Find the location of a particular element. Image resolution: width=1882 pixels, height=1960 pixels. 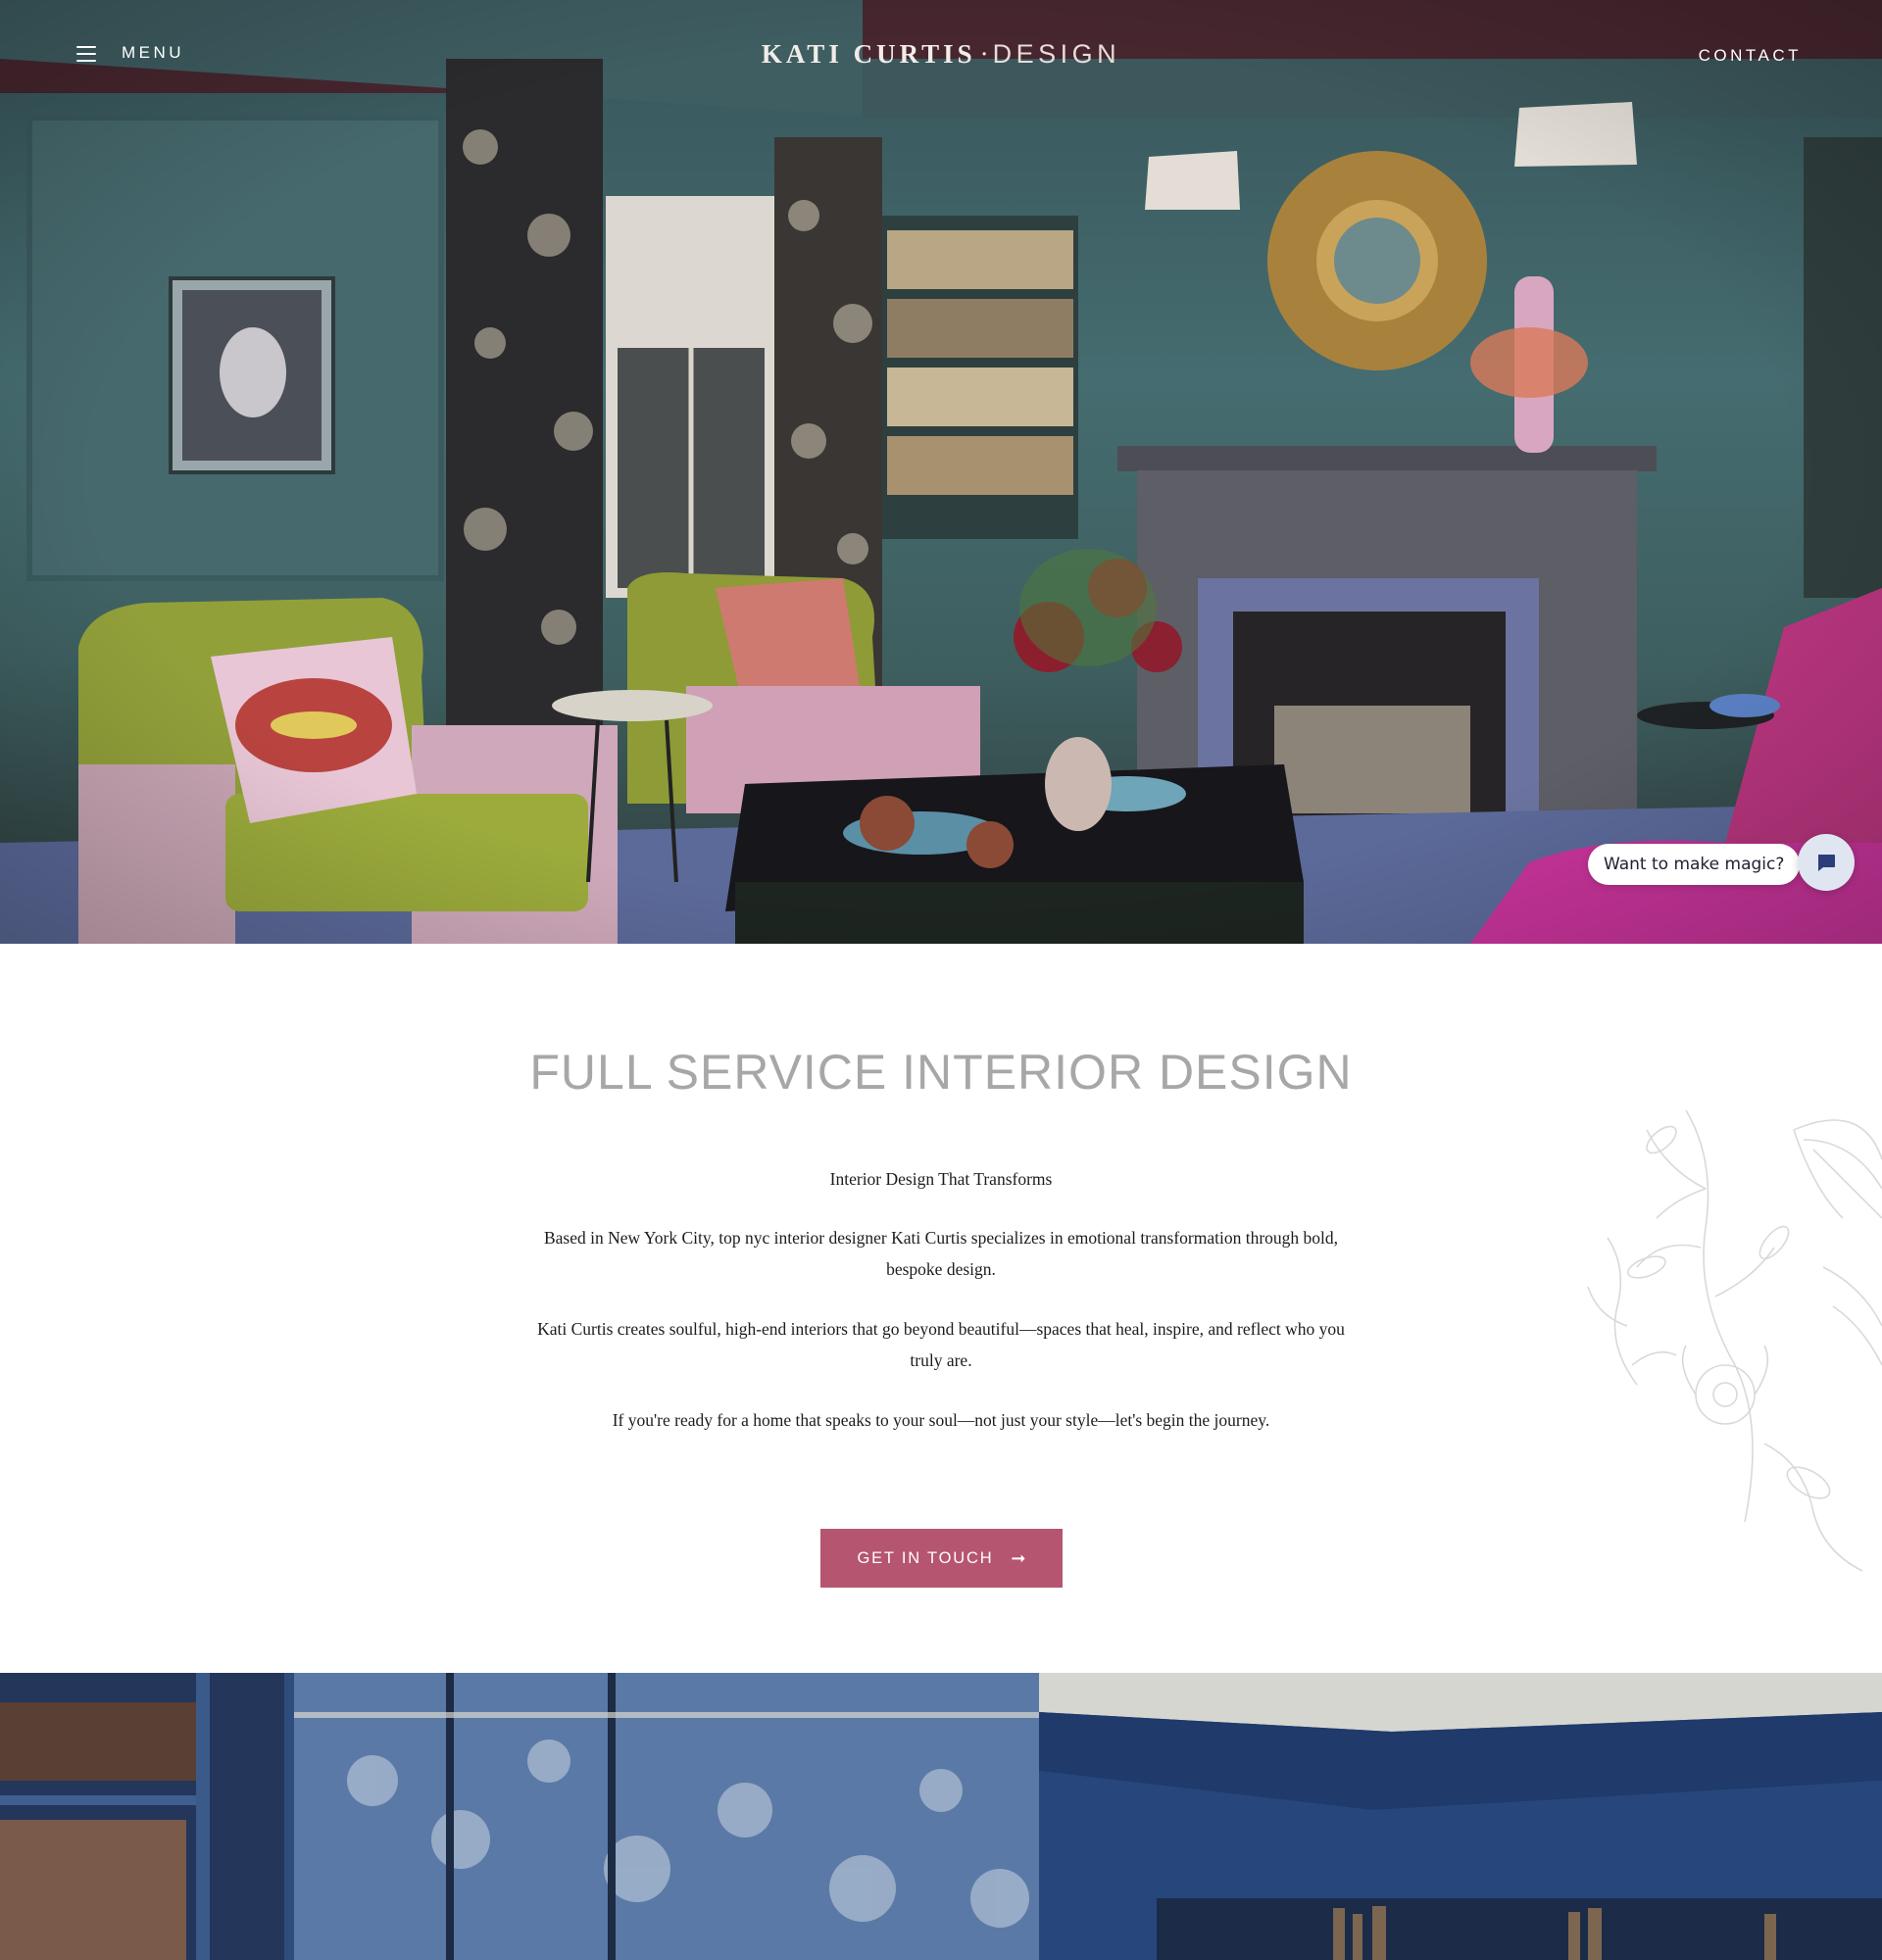

library-image is located at coordinates (941, 1816).